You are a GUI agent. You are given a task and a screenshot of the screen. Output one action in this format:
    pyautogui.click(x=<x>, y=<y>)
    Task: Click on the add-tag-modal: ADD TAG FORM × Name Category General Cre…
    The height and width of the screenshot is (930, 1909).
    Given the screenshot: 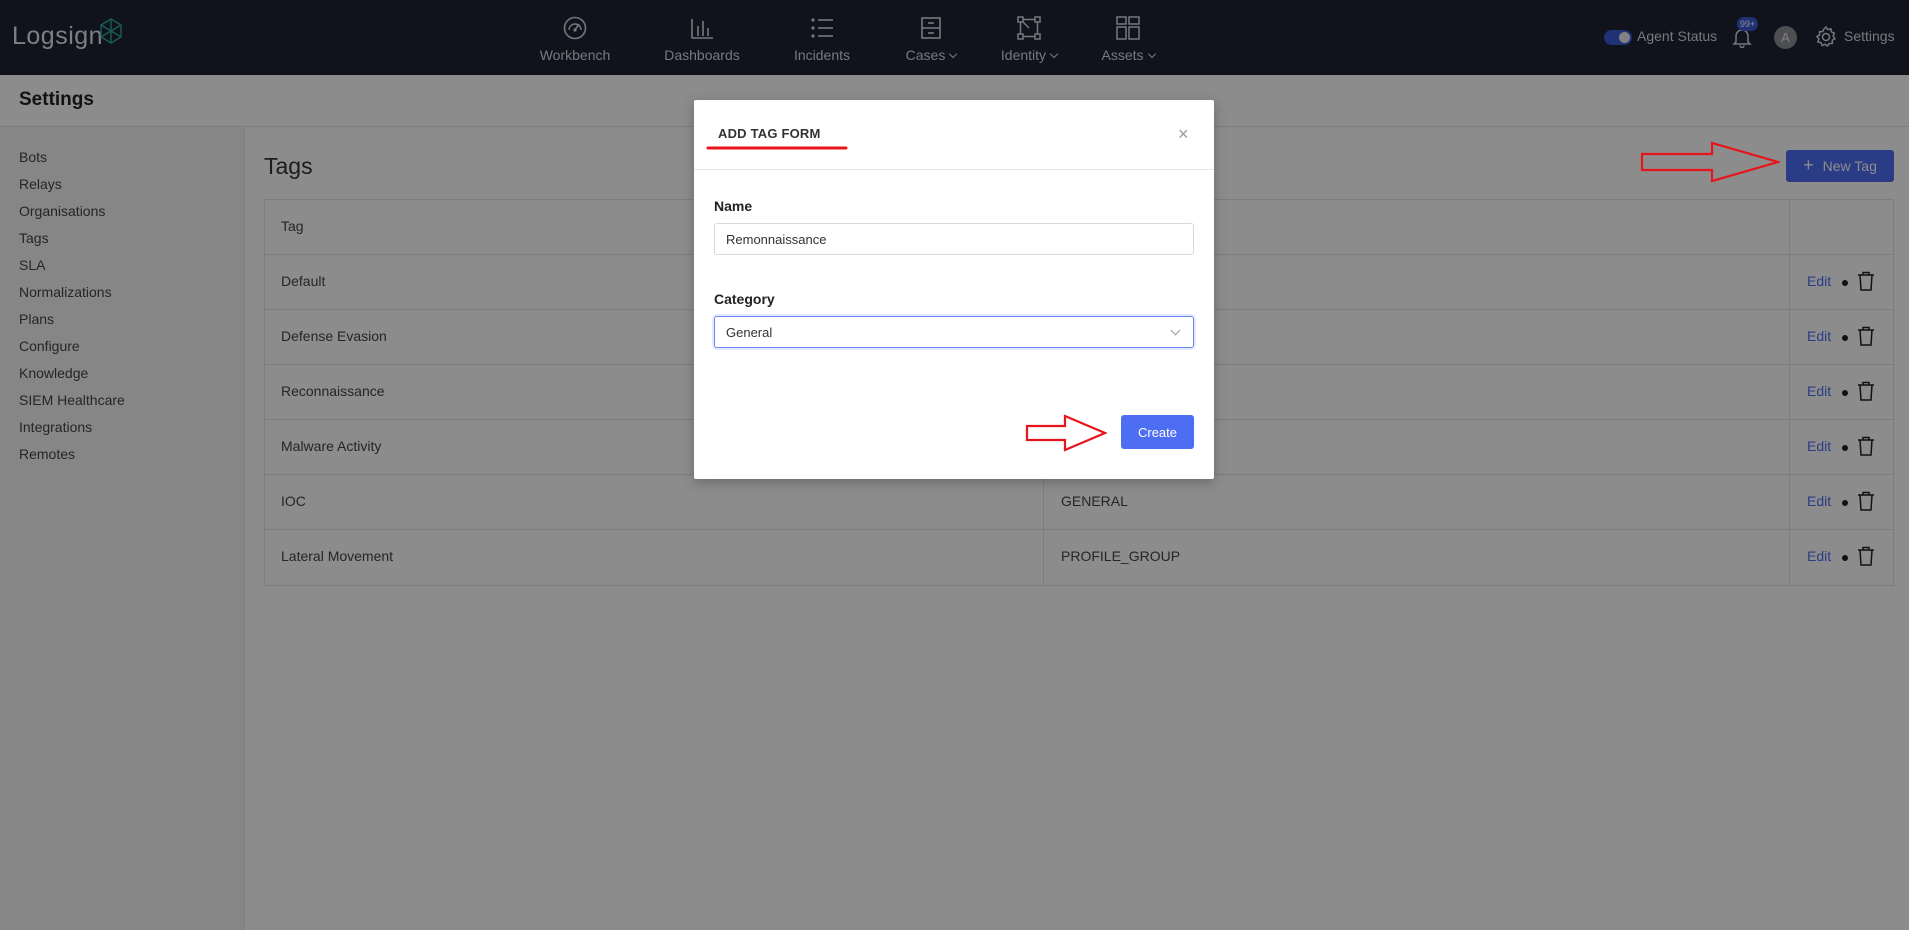 What is the action you would take?
    pyautogui.click(x=954, y=289)
    